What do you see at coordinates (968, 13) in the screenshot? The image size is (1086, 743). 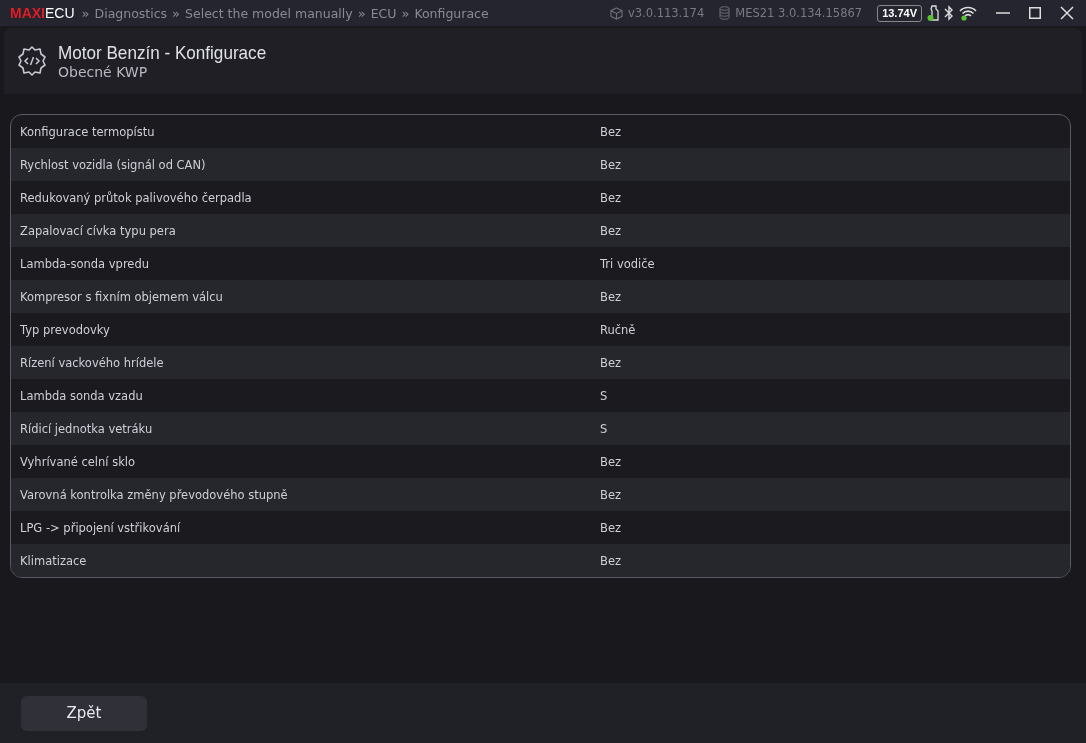 I see `wifi-icon` at bounding box center [968, 13].